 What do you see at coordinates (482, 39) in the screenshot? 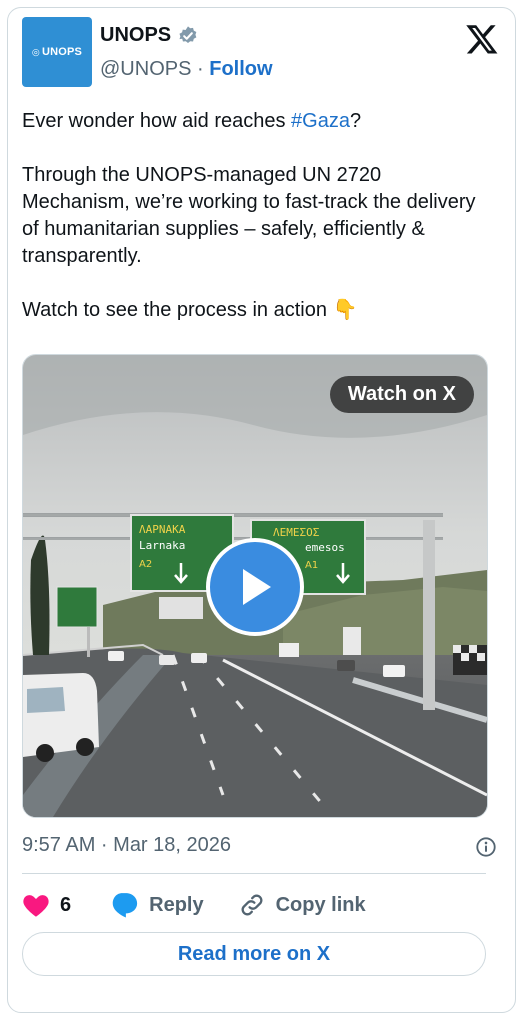
I see `x-logo-icon` at bounding box center [482, 39].